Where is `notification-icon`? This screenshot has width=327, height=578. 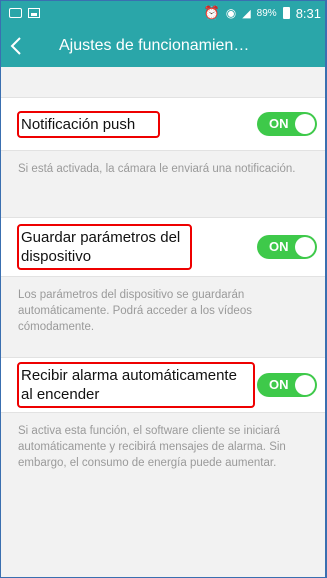
notification-icon is located at coordinates (15, 13).